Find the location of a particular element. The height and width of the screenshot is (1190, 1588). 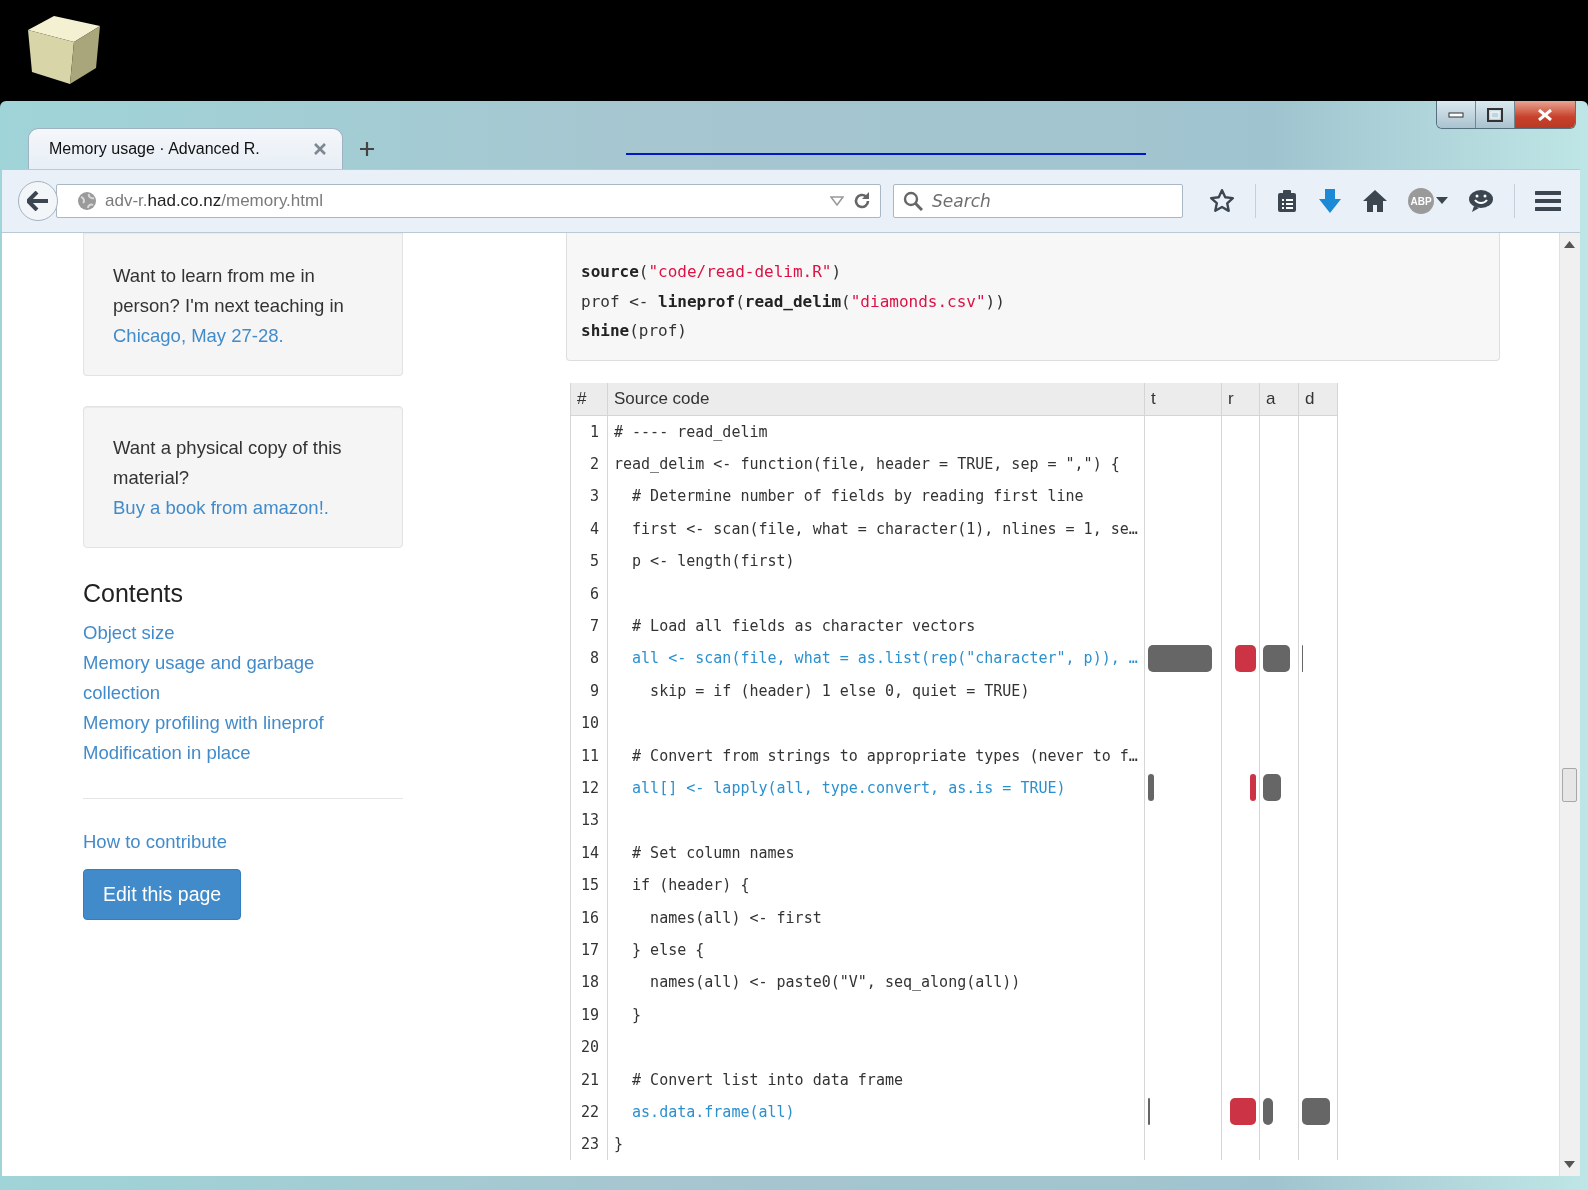

code-cell: # Determine number of fields by reading first line is located at coordinates (876, 496).